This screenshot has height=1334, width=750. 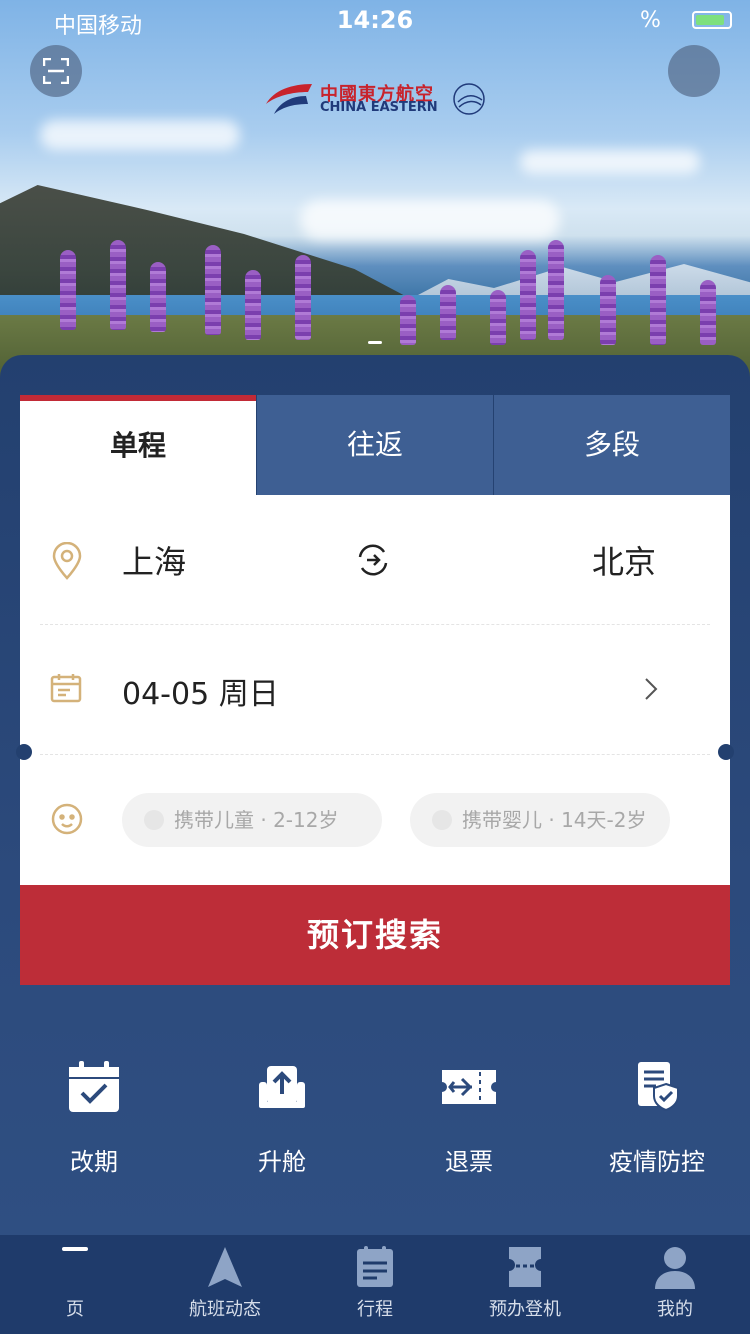 I want to click on itinerary-icon, so click(x=375, y=1266).